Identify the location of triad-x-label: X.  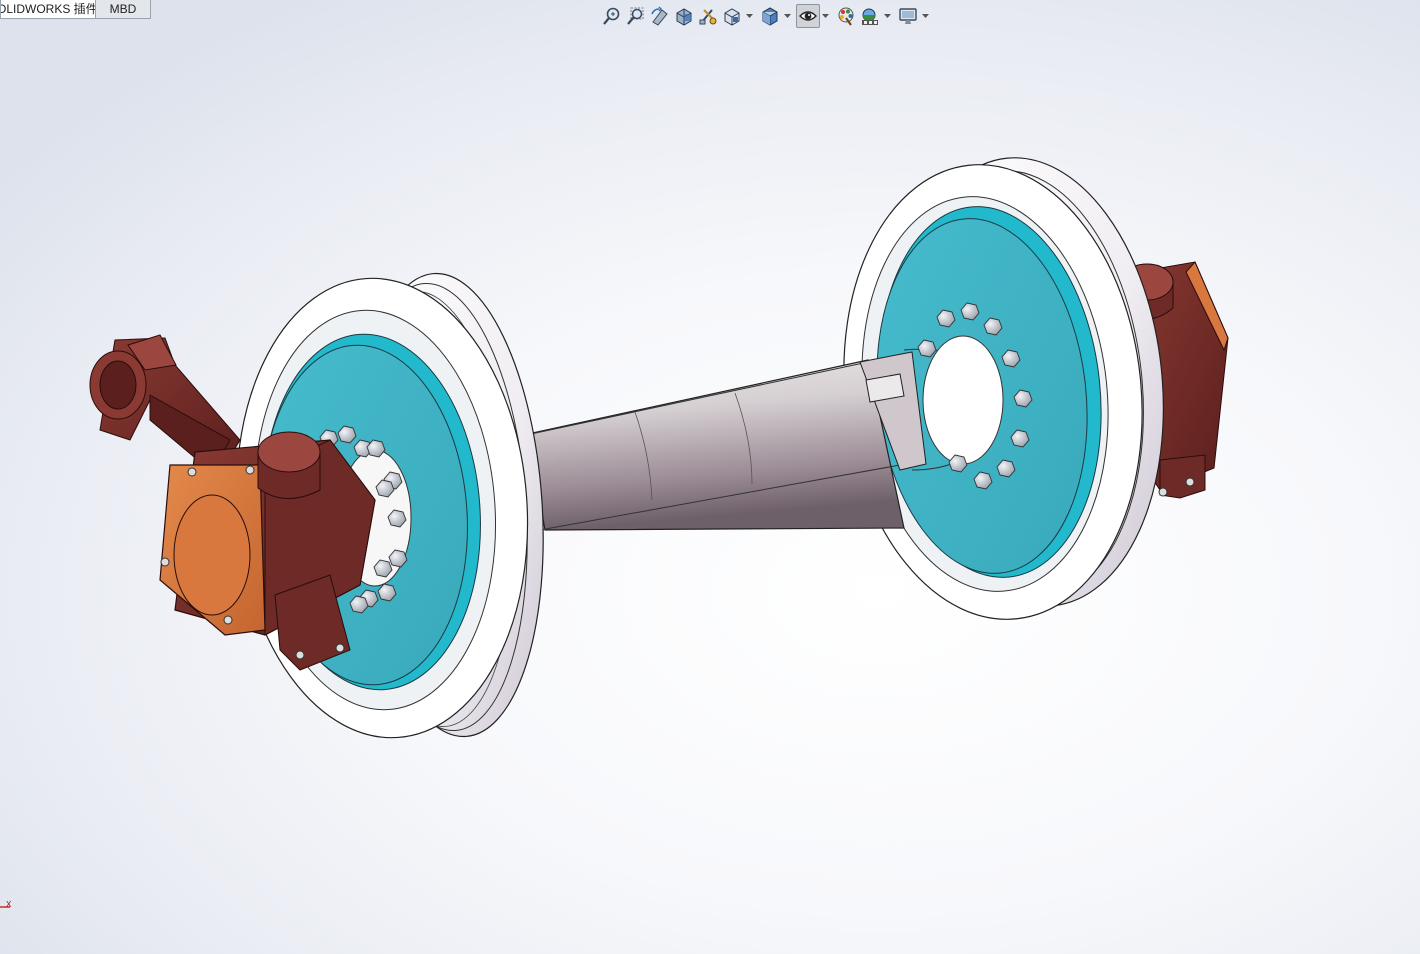
(9, 904).